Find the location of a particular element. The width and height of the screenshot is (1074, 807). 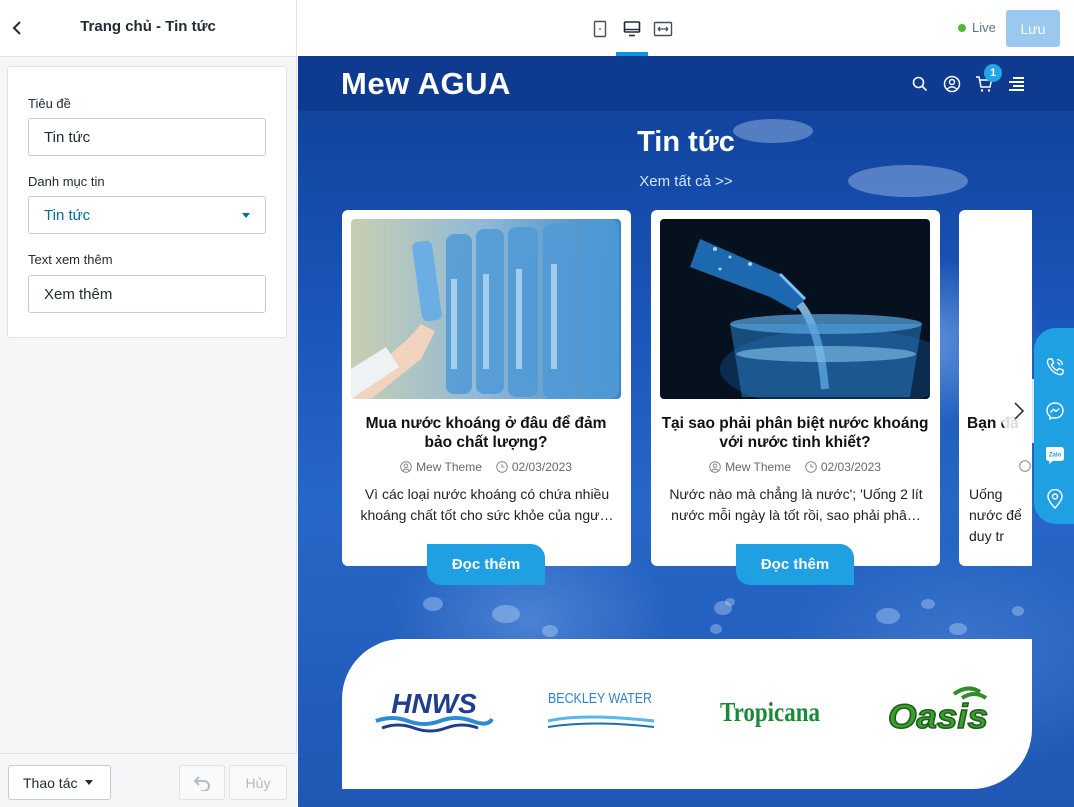

brand-tropicana-text: Tropicana is located at coordinates (770, 712).